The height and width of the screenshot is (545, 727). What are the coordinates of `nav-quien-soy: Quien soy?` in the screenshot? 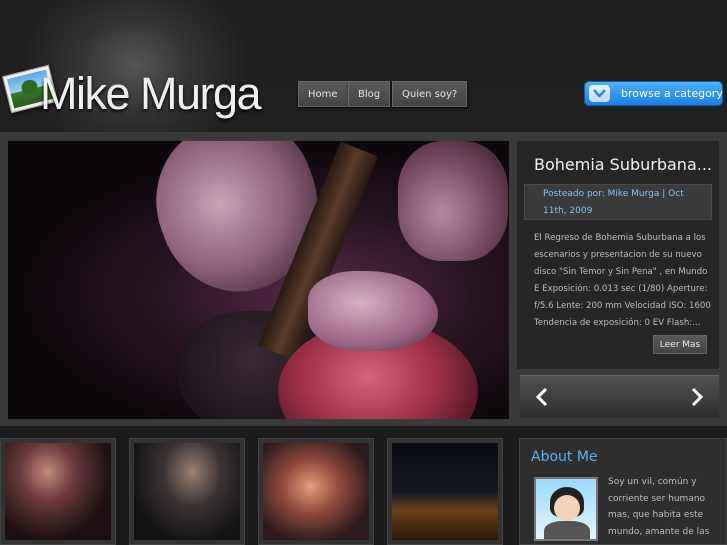 It's located at (430, 94).